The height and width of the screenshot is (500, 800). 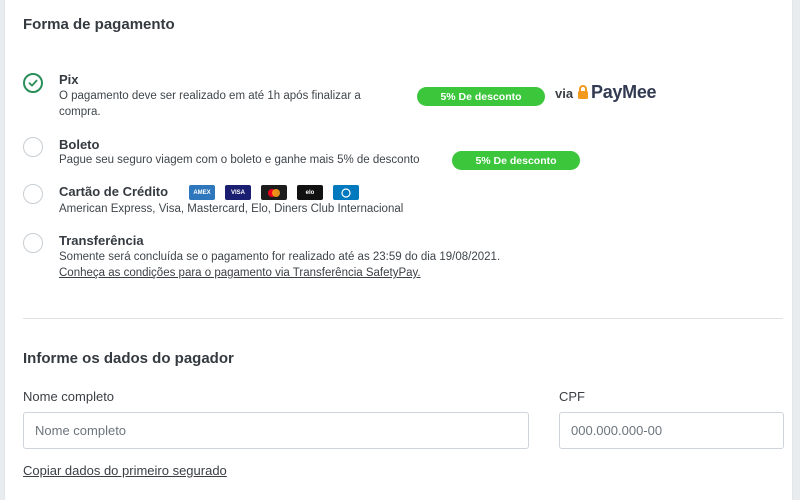 I want to click on discount-badge-boleto: 5% De desconto, so click(x=516, y=160).